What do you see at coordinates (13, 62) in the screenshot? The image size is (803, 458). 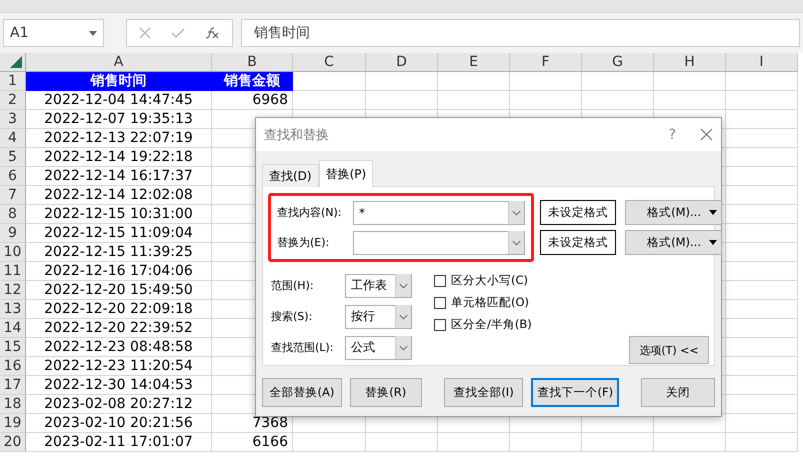 I see `select-all-corner` at bounding box center [13, 62].